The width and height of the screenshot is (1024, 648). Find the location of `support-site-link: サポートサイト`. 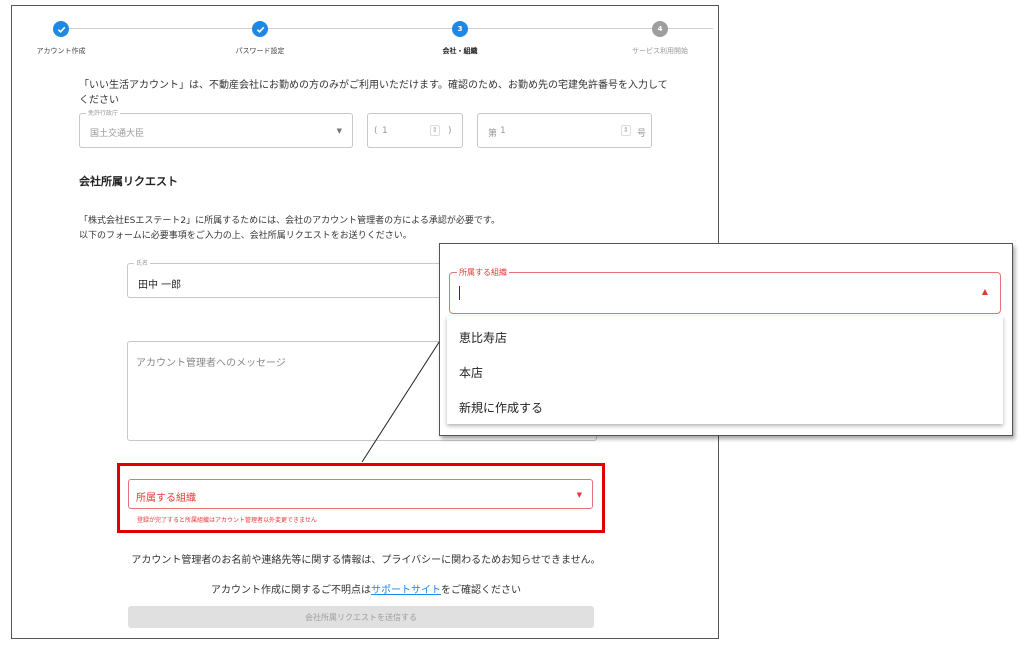

support-site-link: サポートサイト is located at coordinates (406, 590).